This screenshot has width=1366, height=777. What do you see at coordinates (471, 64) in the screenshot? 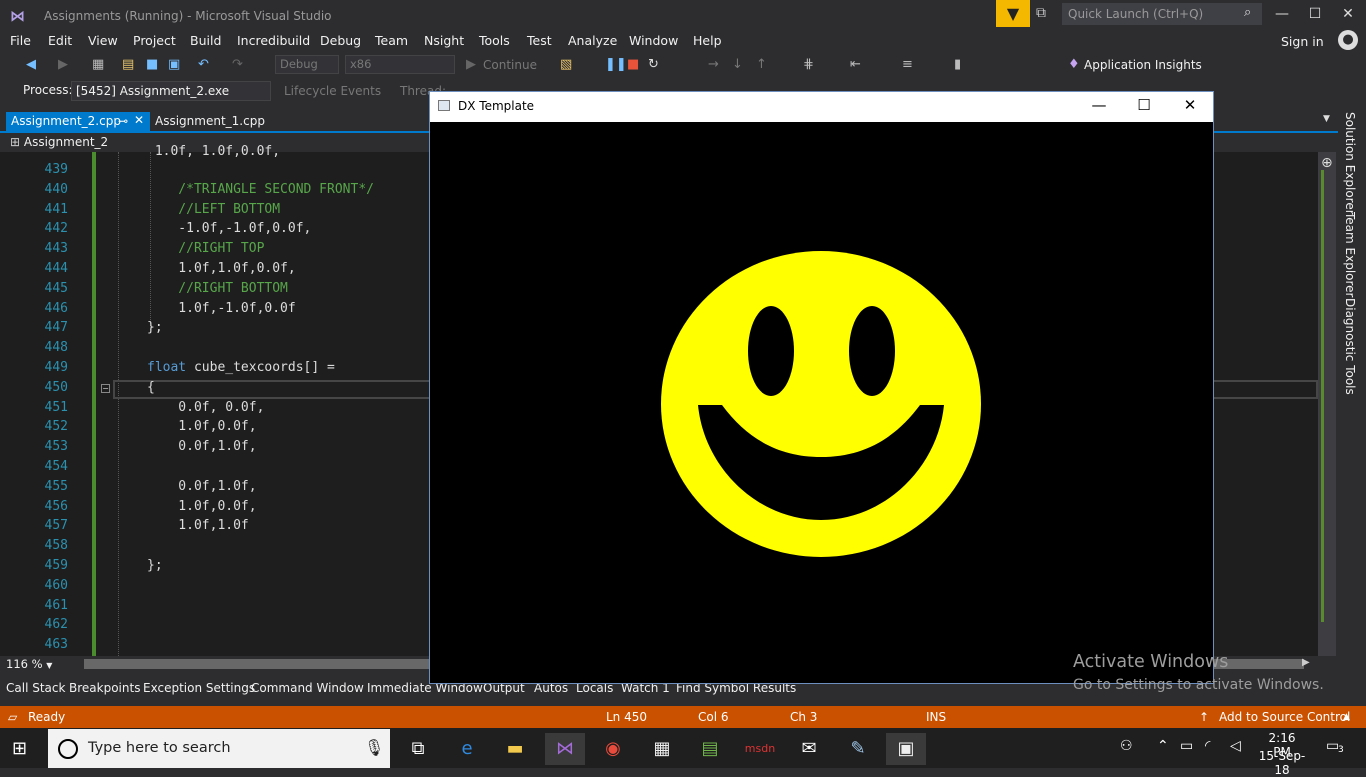
I see `continue-icon: ▶` at bounding box center [471, 64].